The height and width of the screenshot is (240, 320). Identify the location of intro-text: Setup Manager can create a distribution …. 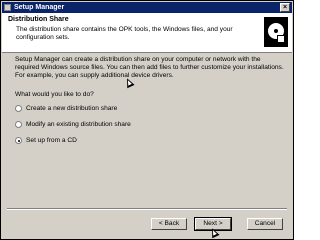
(149, 67).